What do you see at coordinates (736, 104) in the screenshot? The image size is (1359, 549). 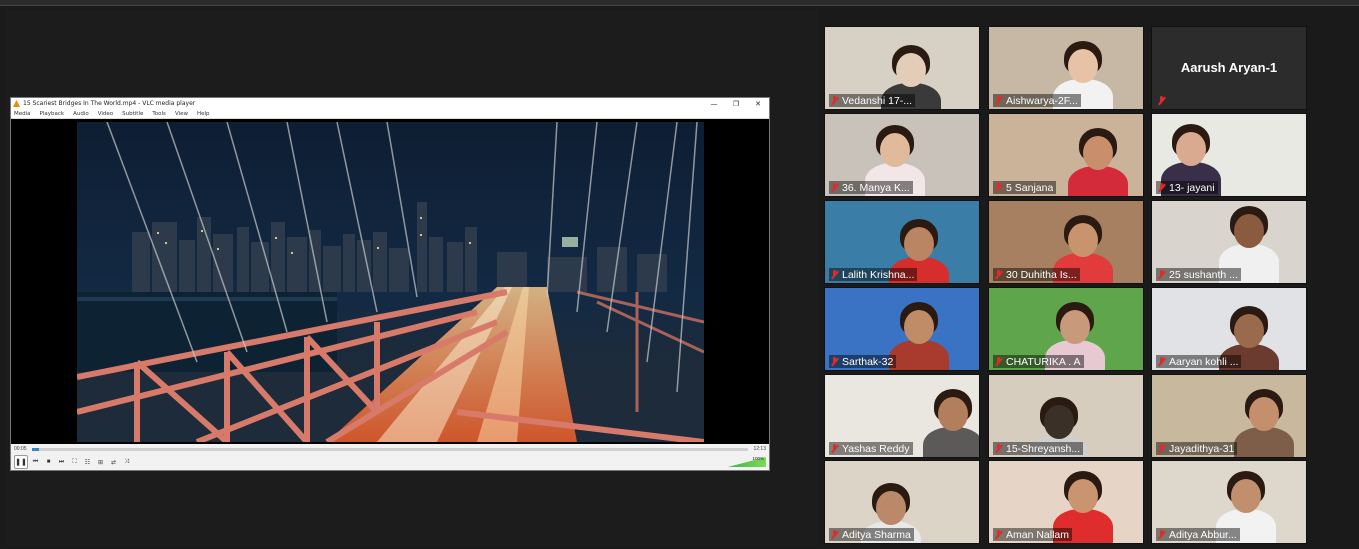 I see `maximize-button: ❐` at bounding box center [736, 104].